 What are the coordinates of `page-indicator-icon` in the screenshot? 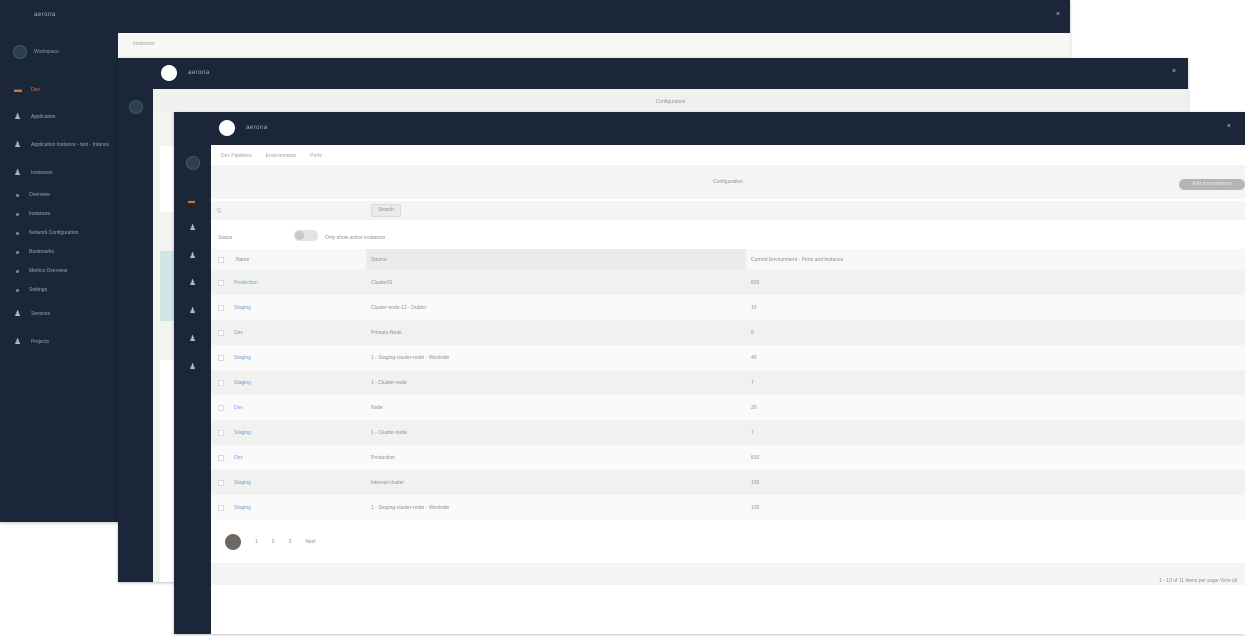 It's located at (233, 542).